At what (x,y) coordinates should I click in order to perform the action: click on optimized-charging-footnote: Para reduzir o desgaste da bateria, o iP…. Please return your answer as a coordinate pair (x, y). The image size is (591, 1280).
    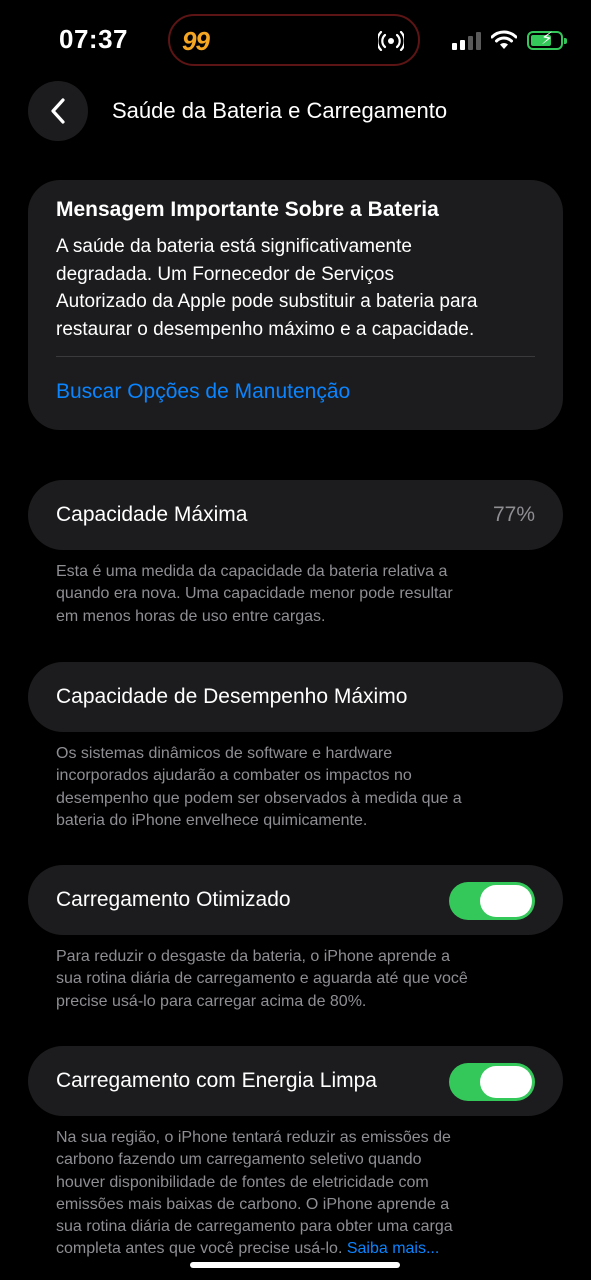
    Looking at the image, I should click on (301, 979).